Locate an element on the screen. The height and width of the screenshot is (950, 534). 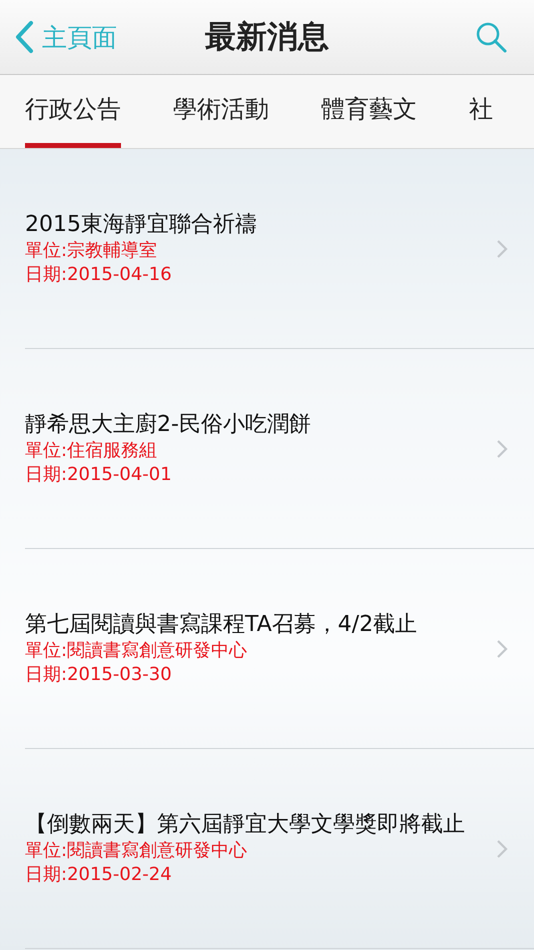
news-unit: 單位:宗教輔導室 is located at coordinates (91, 250).